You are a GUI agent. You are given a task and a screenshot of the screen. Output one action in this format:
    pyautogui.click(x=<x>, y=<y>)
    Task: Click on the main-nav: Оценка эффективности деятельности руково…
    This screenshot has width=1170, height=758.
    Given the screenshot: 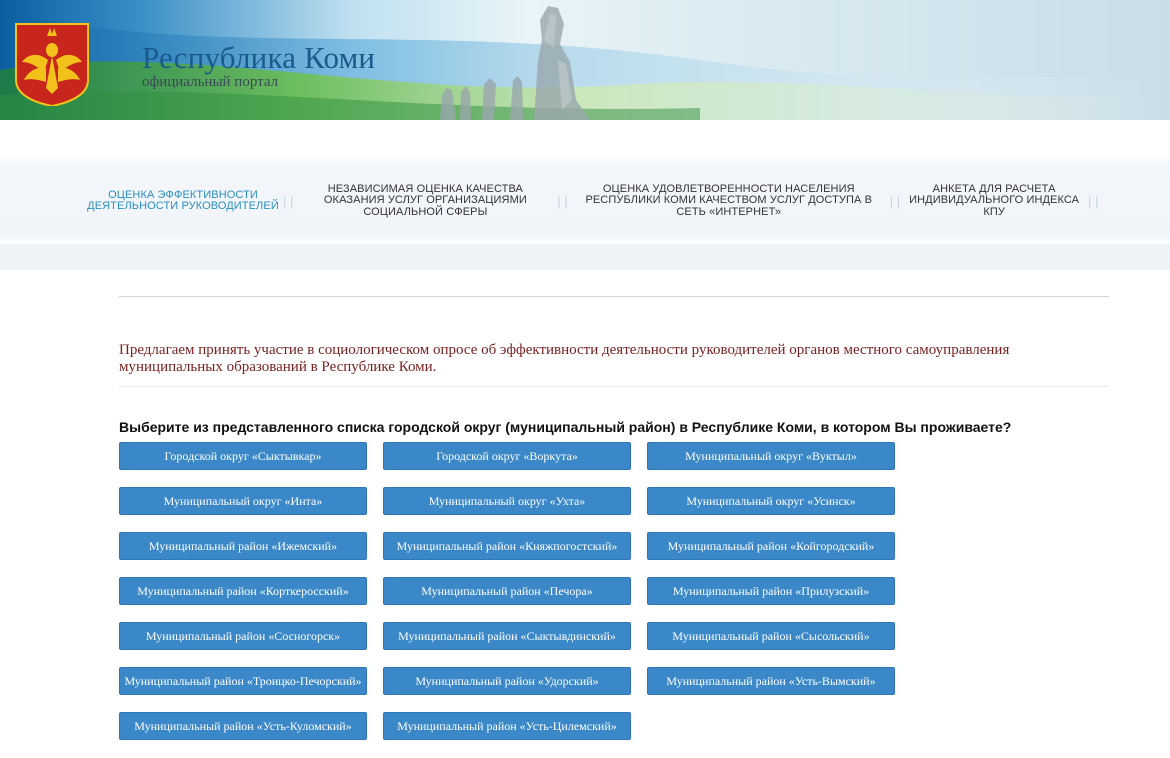 What is the action you would take?
    pyautogui.click(x=596, y=201)
    